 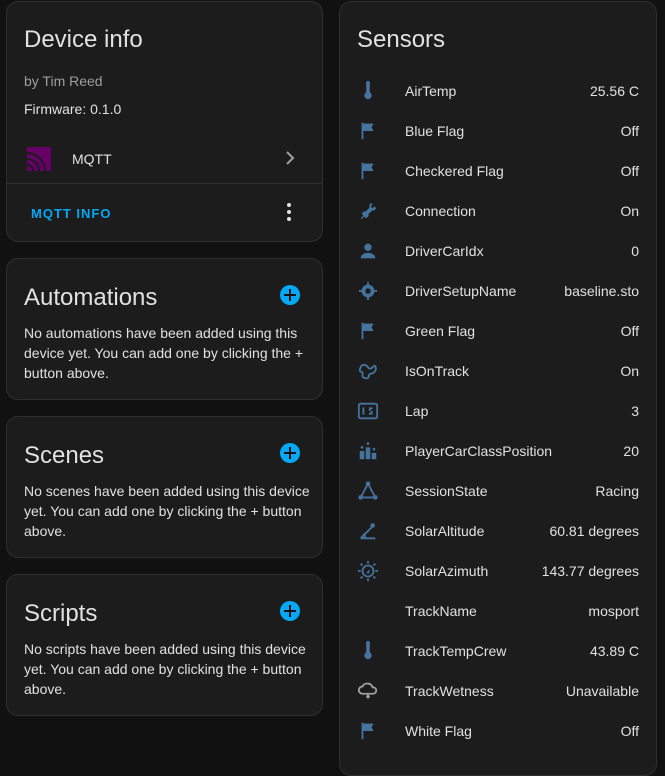 I want to click on track-icon, so click(x=367, y=371).